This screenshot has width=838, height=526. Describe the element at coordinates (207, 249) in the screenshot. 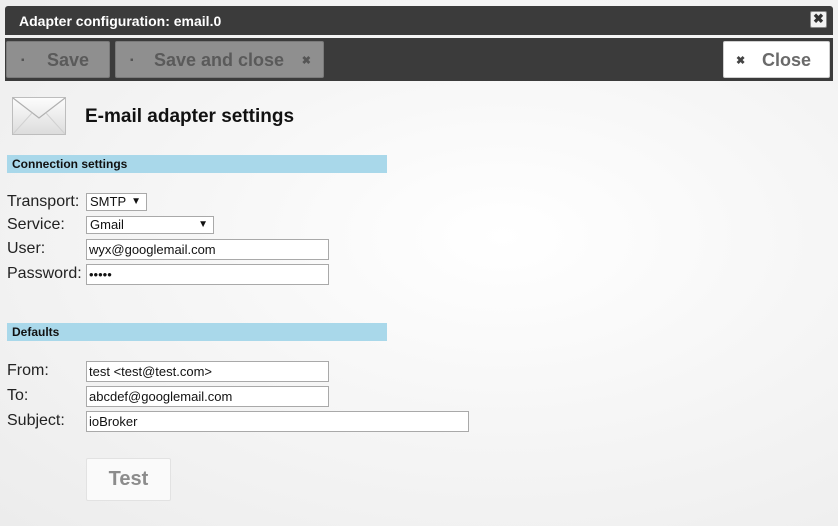

I see `user-input` at that location.